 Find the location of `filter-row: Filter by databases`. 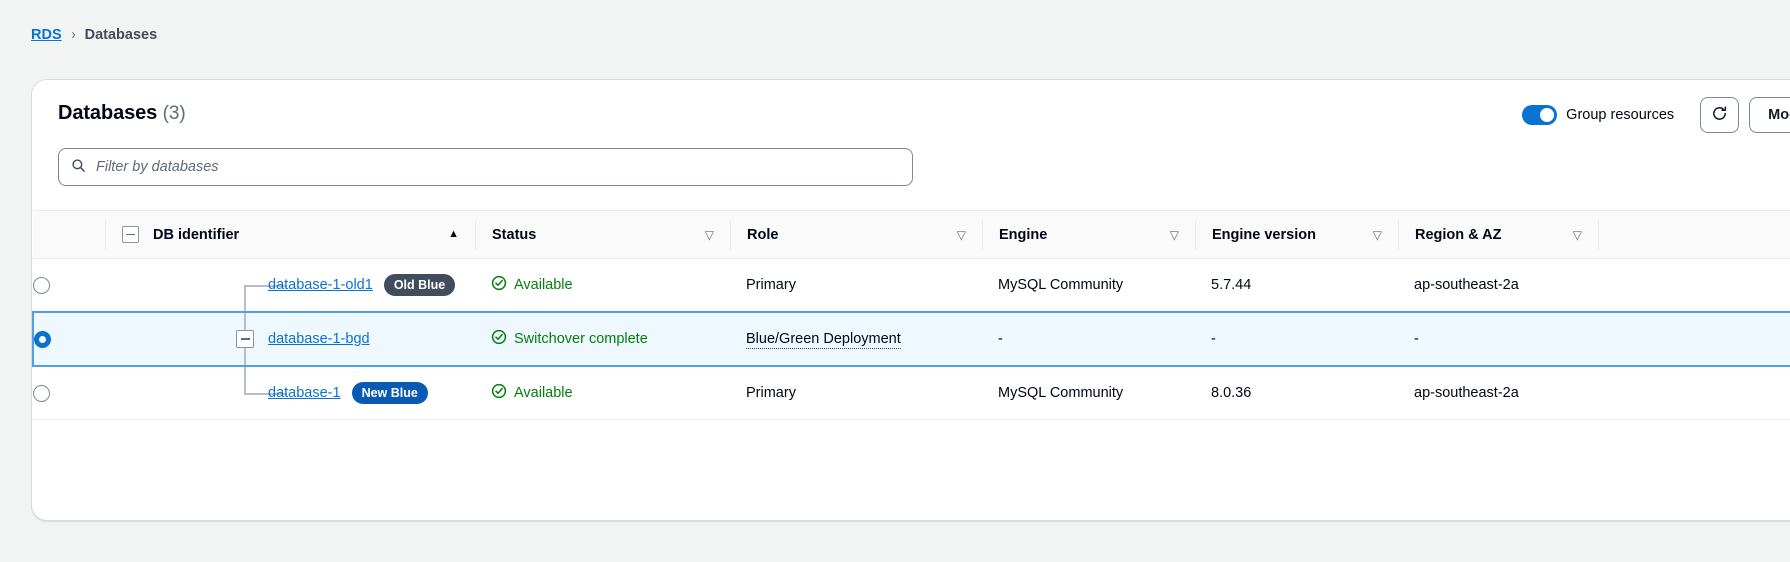

filter-row: Filter by databases is located at coordinates (911, 179).